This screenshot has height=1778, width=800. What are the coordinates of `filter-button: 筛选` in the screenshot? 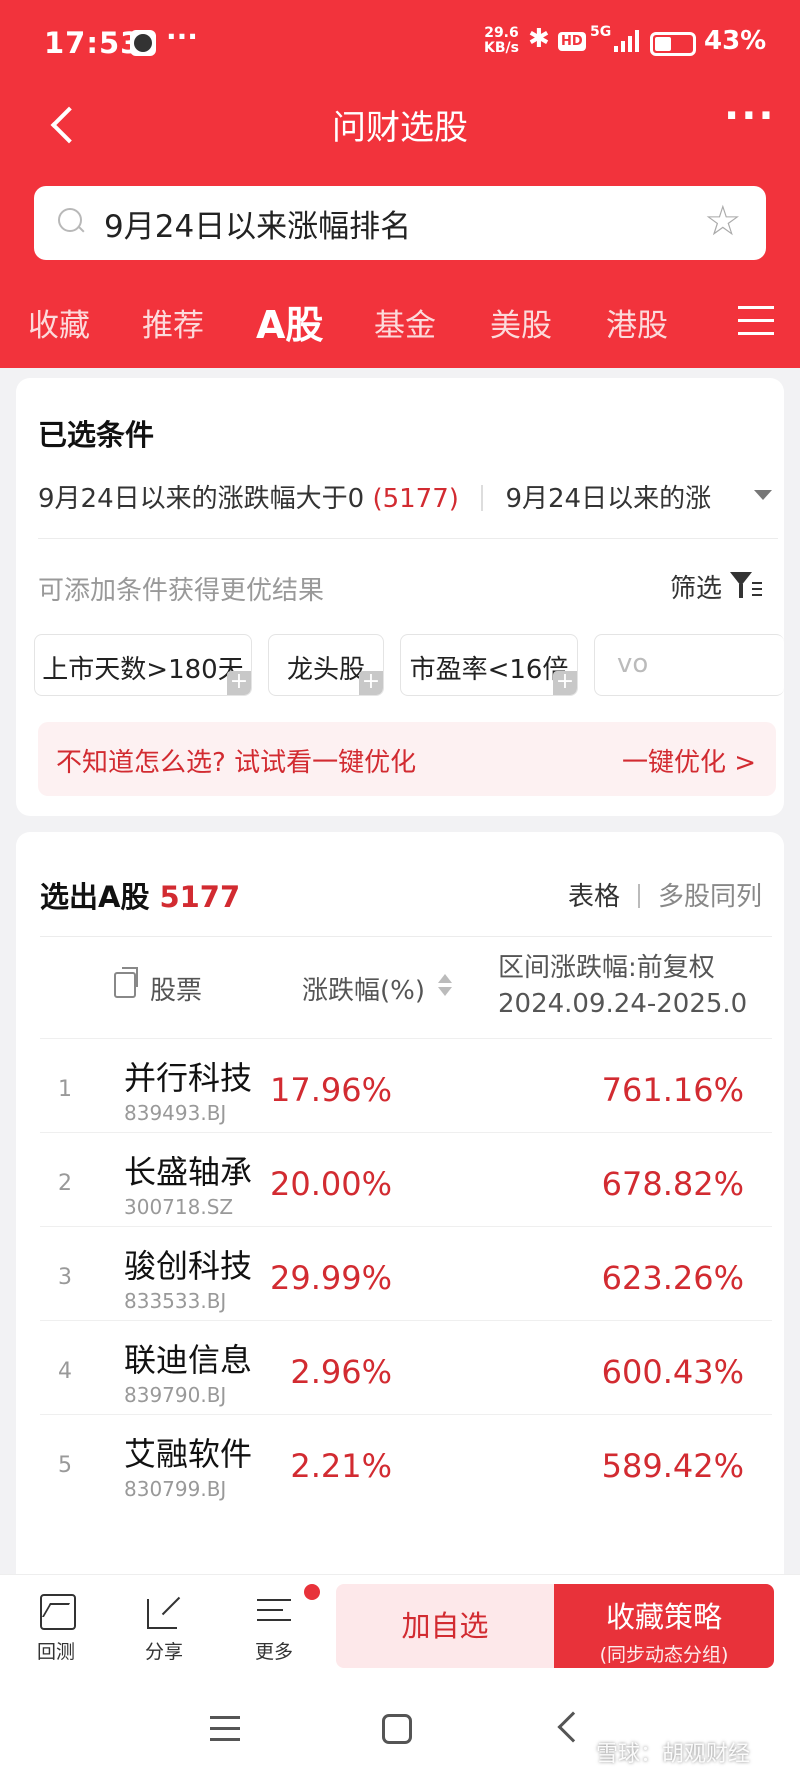 It's located at (696, 586).